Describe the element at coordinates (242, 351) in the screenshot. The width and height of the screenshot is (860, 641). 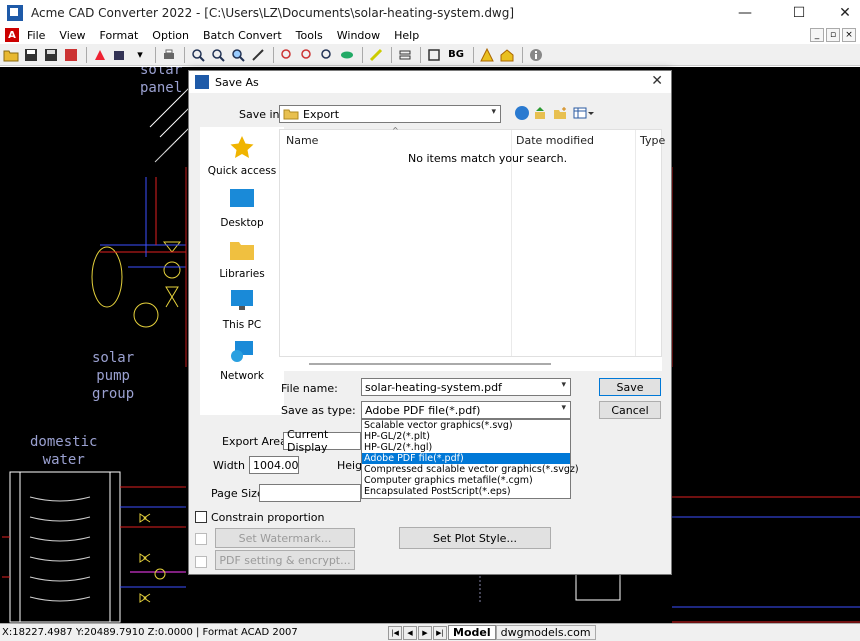
I see `network-icon` at that location.